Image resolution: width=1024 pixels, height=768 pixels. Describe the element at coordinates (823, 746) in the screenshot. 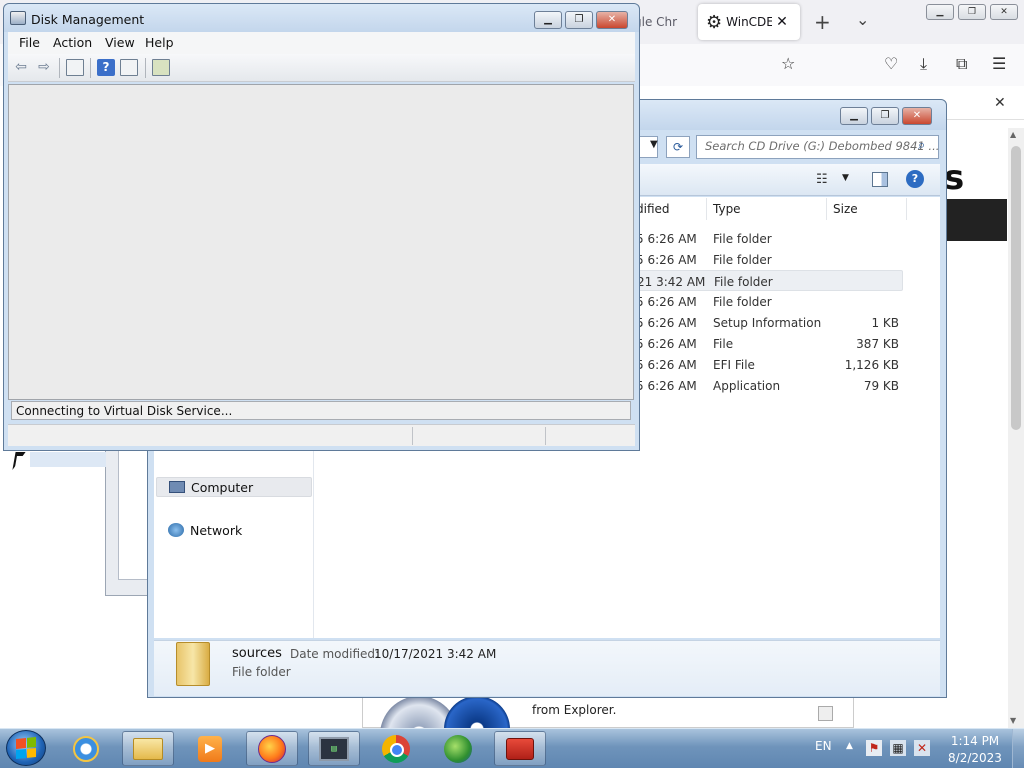

I see `language-indicator: EN` at that location.